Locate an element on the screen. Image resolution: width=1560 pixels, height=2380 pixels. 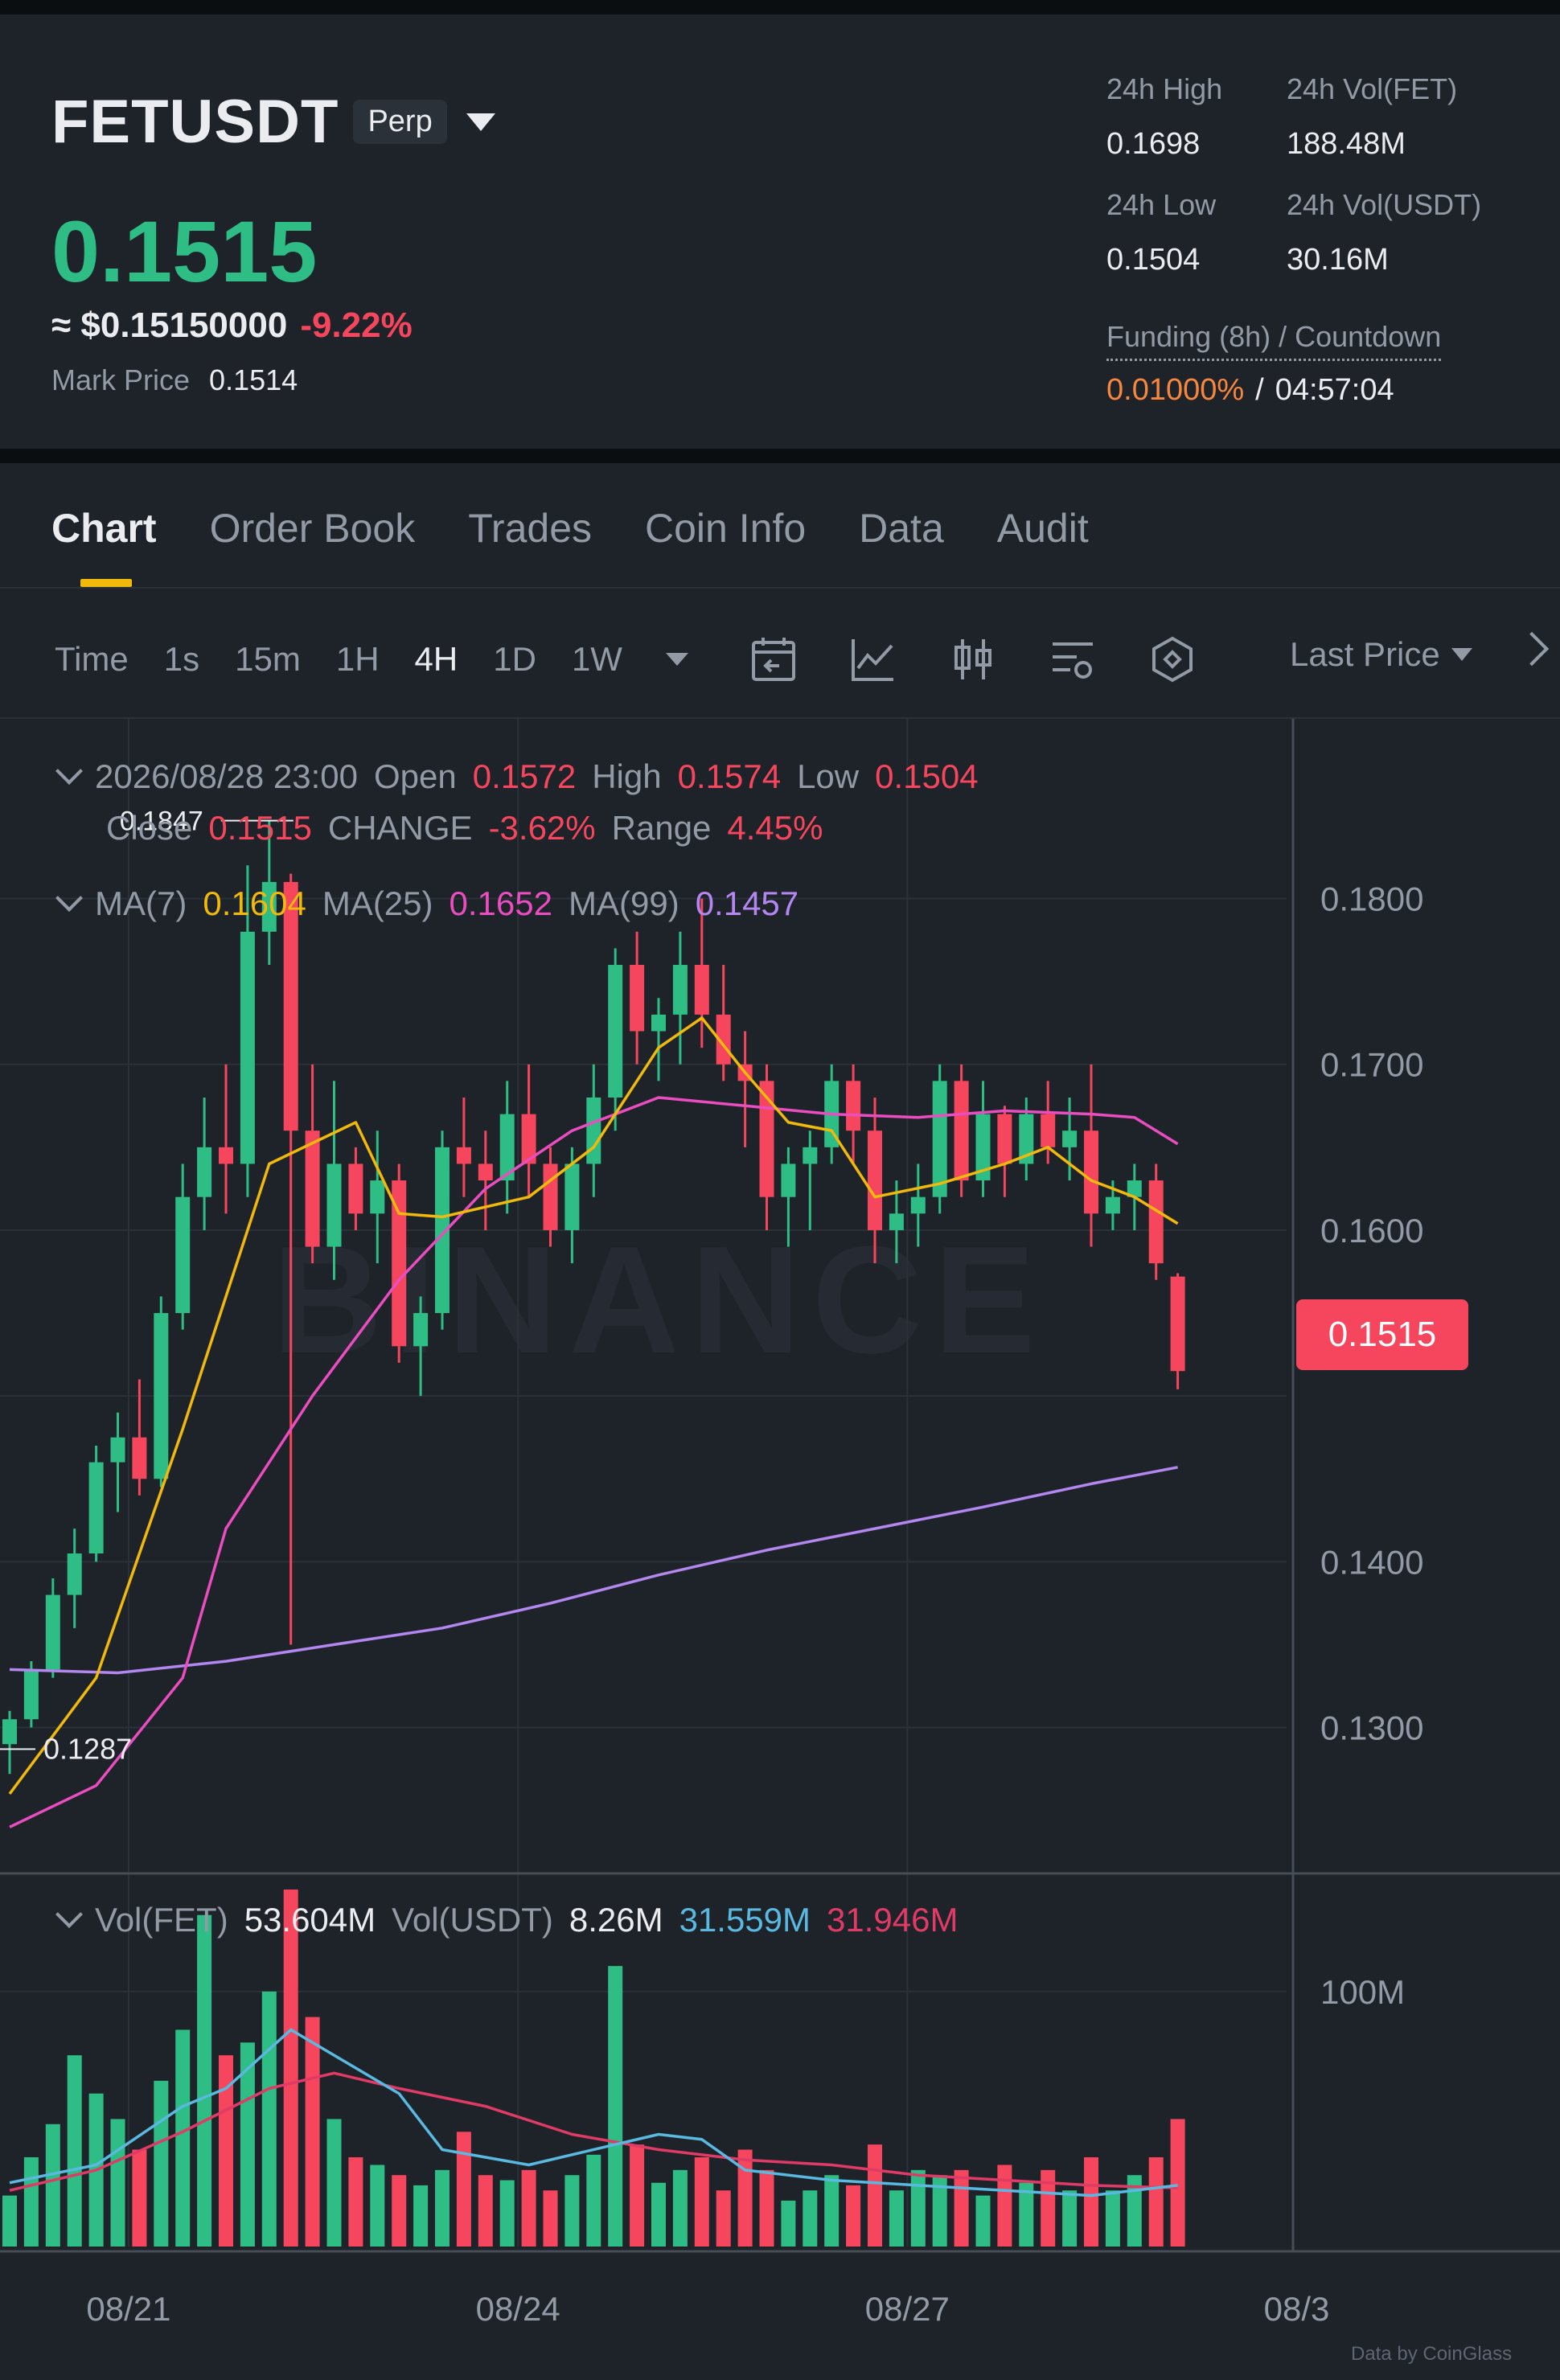
stat-value: 188.48M is located at coordinates (1347, 144).